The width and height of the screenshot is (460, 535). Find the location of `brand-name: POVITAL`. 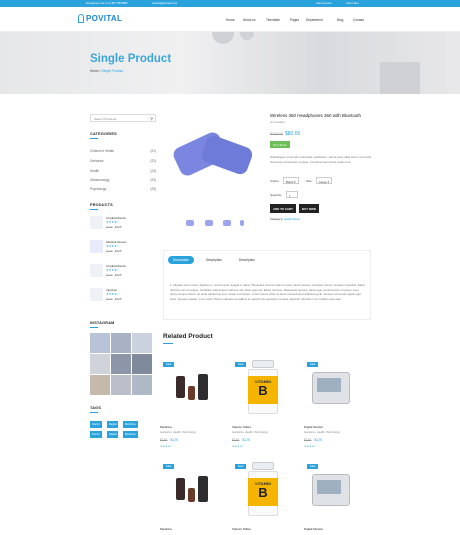

brand-name: POVITAL is located at coordinates (104, 18).